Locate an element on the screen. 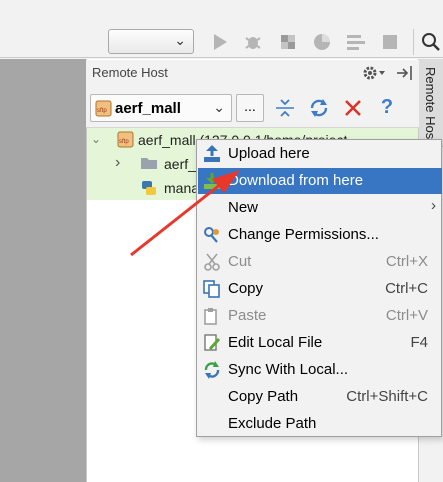 The height and width of the screenshot is (482, 443). coverage-icon is located at coordinates (288, 42).